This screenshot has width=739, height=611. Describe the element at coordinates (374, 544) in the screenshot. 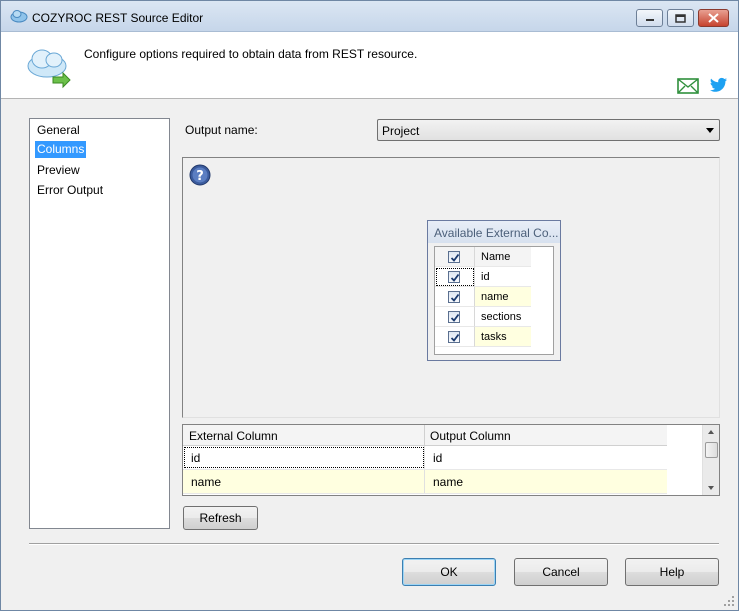

I see `footer-divider` at that location.